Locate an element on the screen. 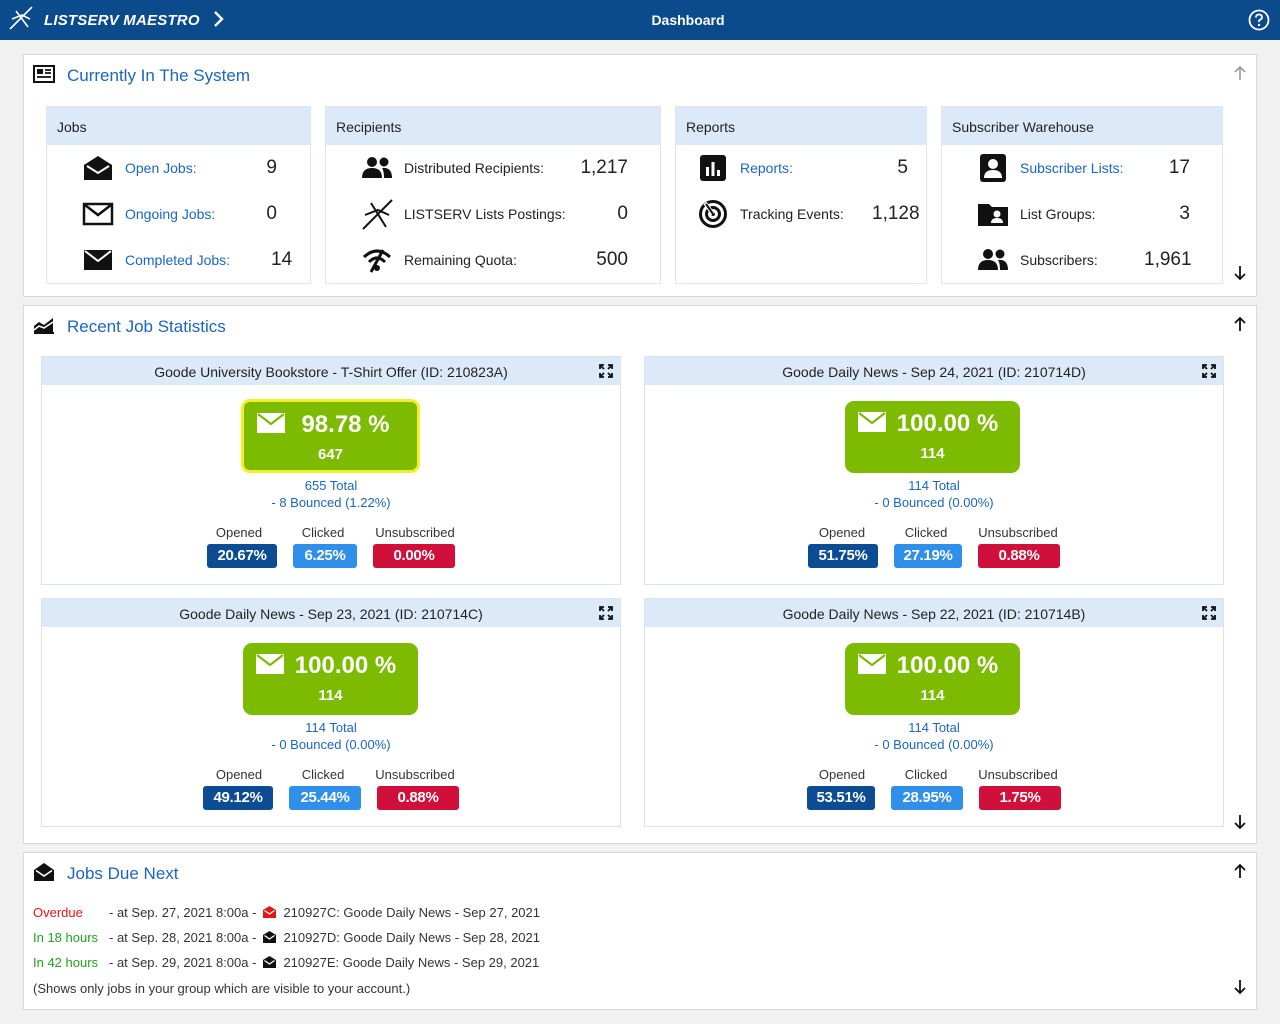  subscribers-value: 1,961 is located at coordinates (1168, 259).